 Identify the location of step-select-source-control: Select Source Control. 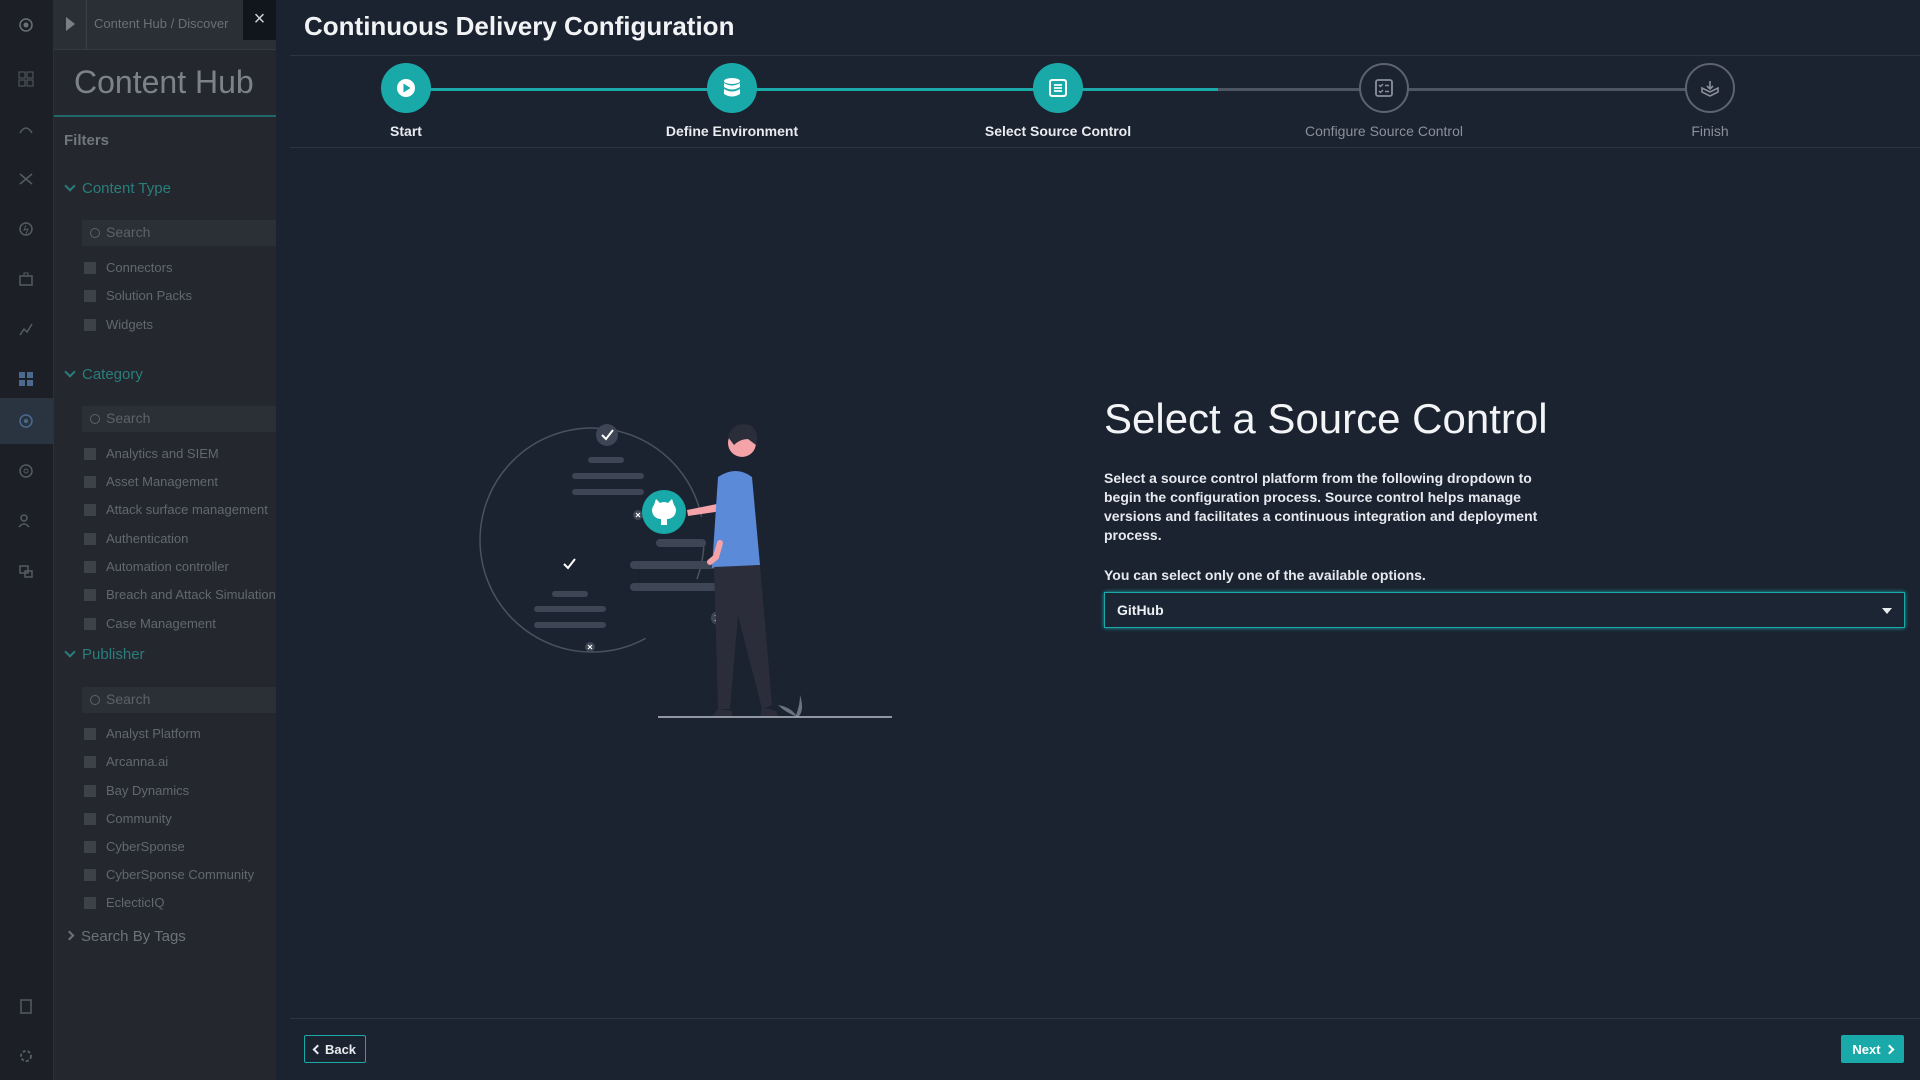
(1058, 101).